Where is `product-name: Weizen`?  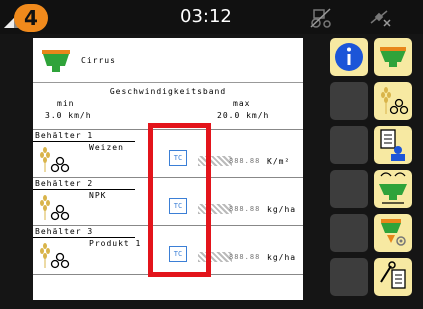
product-name: Weizen is located at coordinates (106, 147).